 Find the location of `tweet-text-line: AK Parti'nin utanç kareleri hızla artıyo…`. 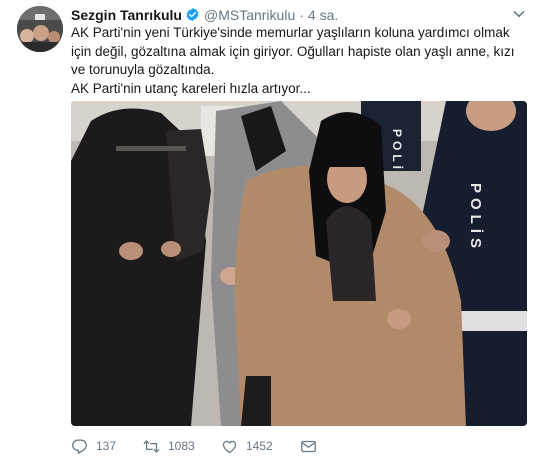

tweet-text-line: AK Parti'nin utanç kareleri hızla artıyo… is located at coordinates (191, 88).